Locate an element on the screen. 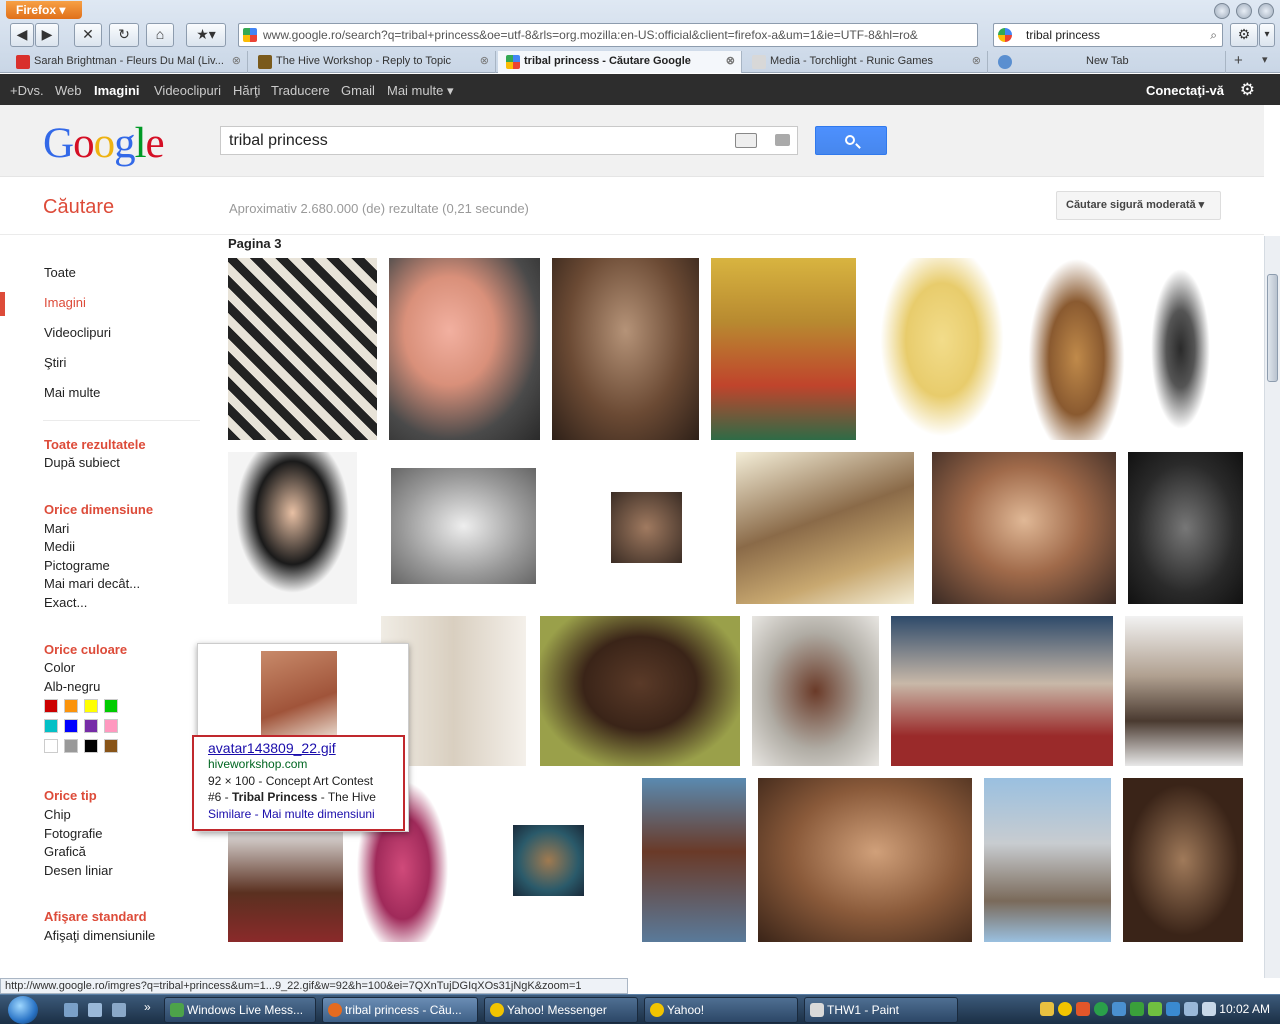 Image resolution: width=1280 pixels, height=1024 pixels. network-icon is located at coordinates (1191, 1009).